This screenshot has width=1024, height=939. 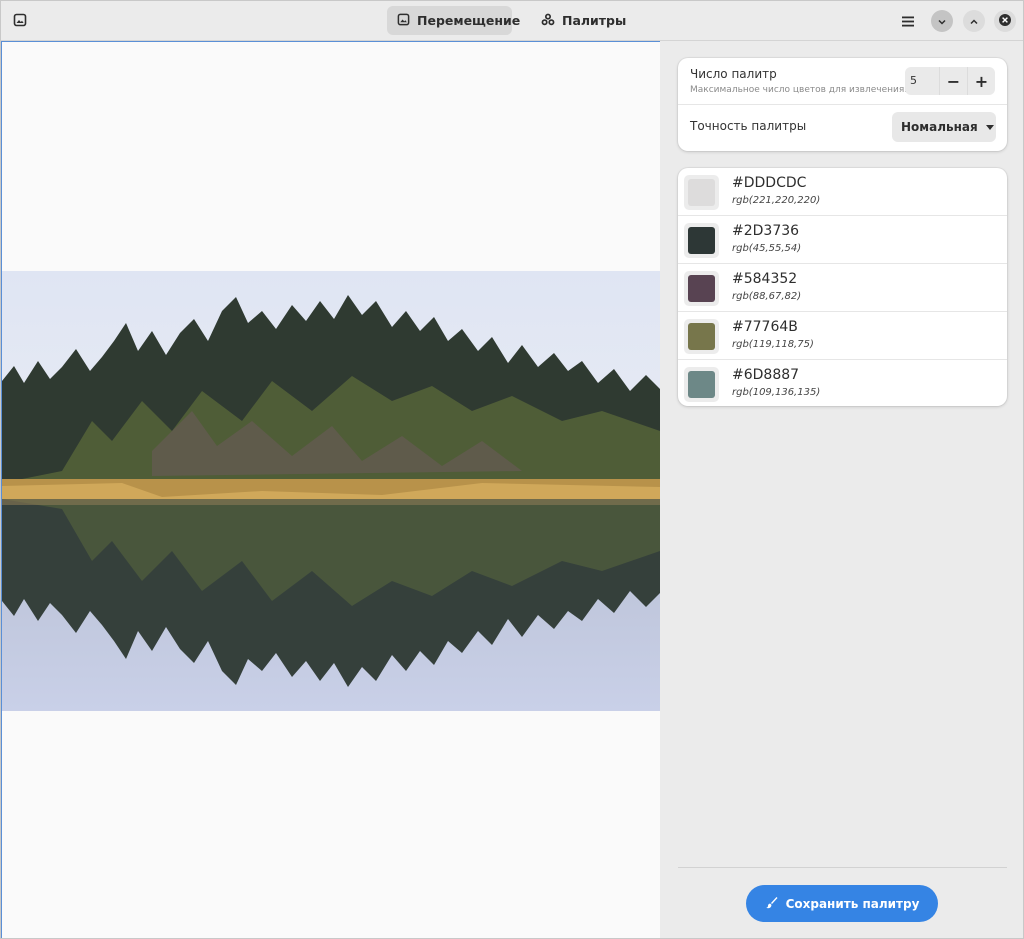 What do you see at coordinates (842, 384) in the screenshot?
I see `color-row: #6D8887 rgb(109,136,135)` at bounding box center [842, 384].